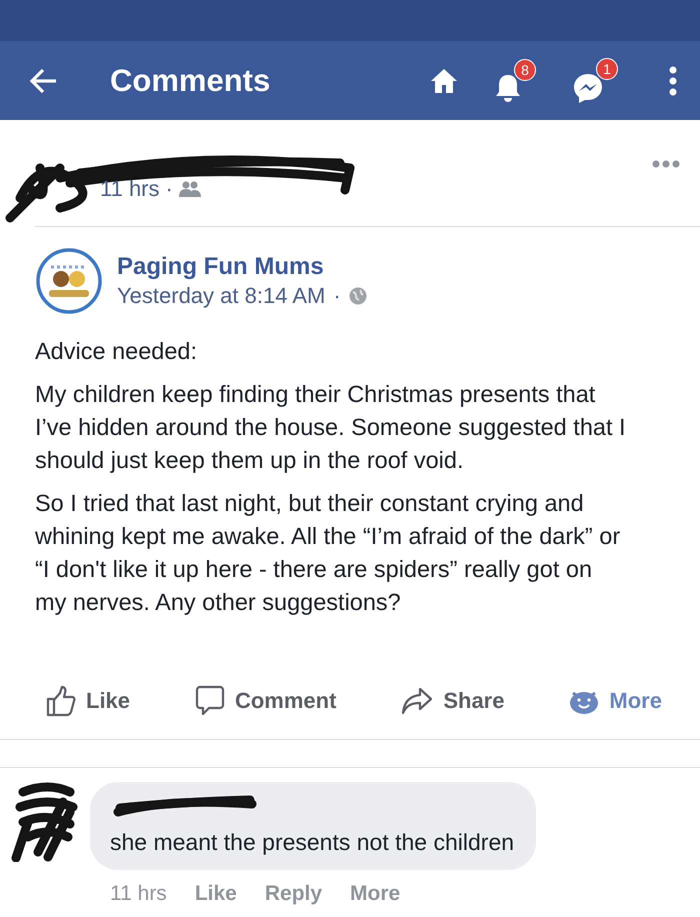 The width and height of the screenshot is (700, 917). Describe the element at coordinates (265, 701) in the screenshot. I see `comment-button: Comment` at that location.